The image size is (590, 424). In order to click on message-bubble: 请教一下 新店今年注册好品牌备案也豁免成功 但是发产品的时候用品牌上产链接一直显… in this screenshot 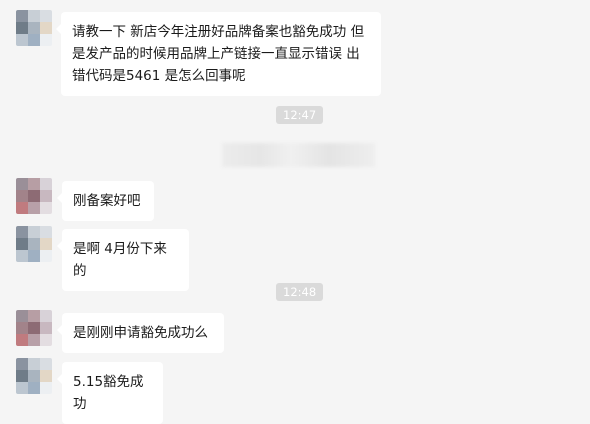, I will do `click(218, 54)`.